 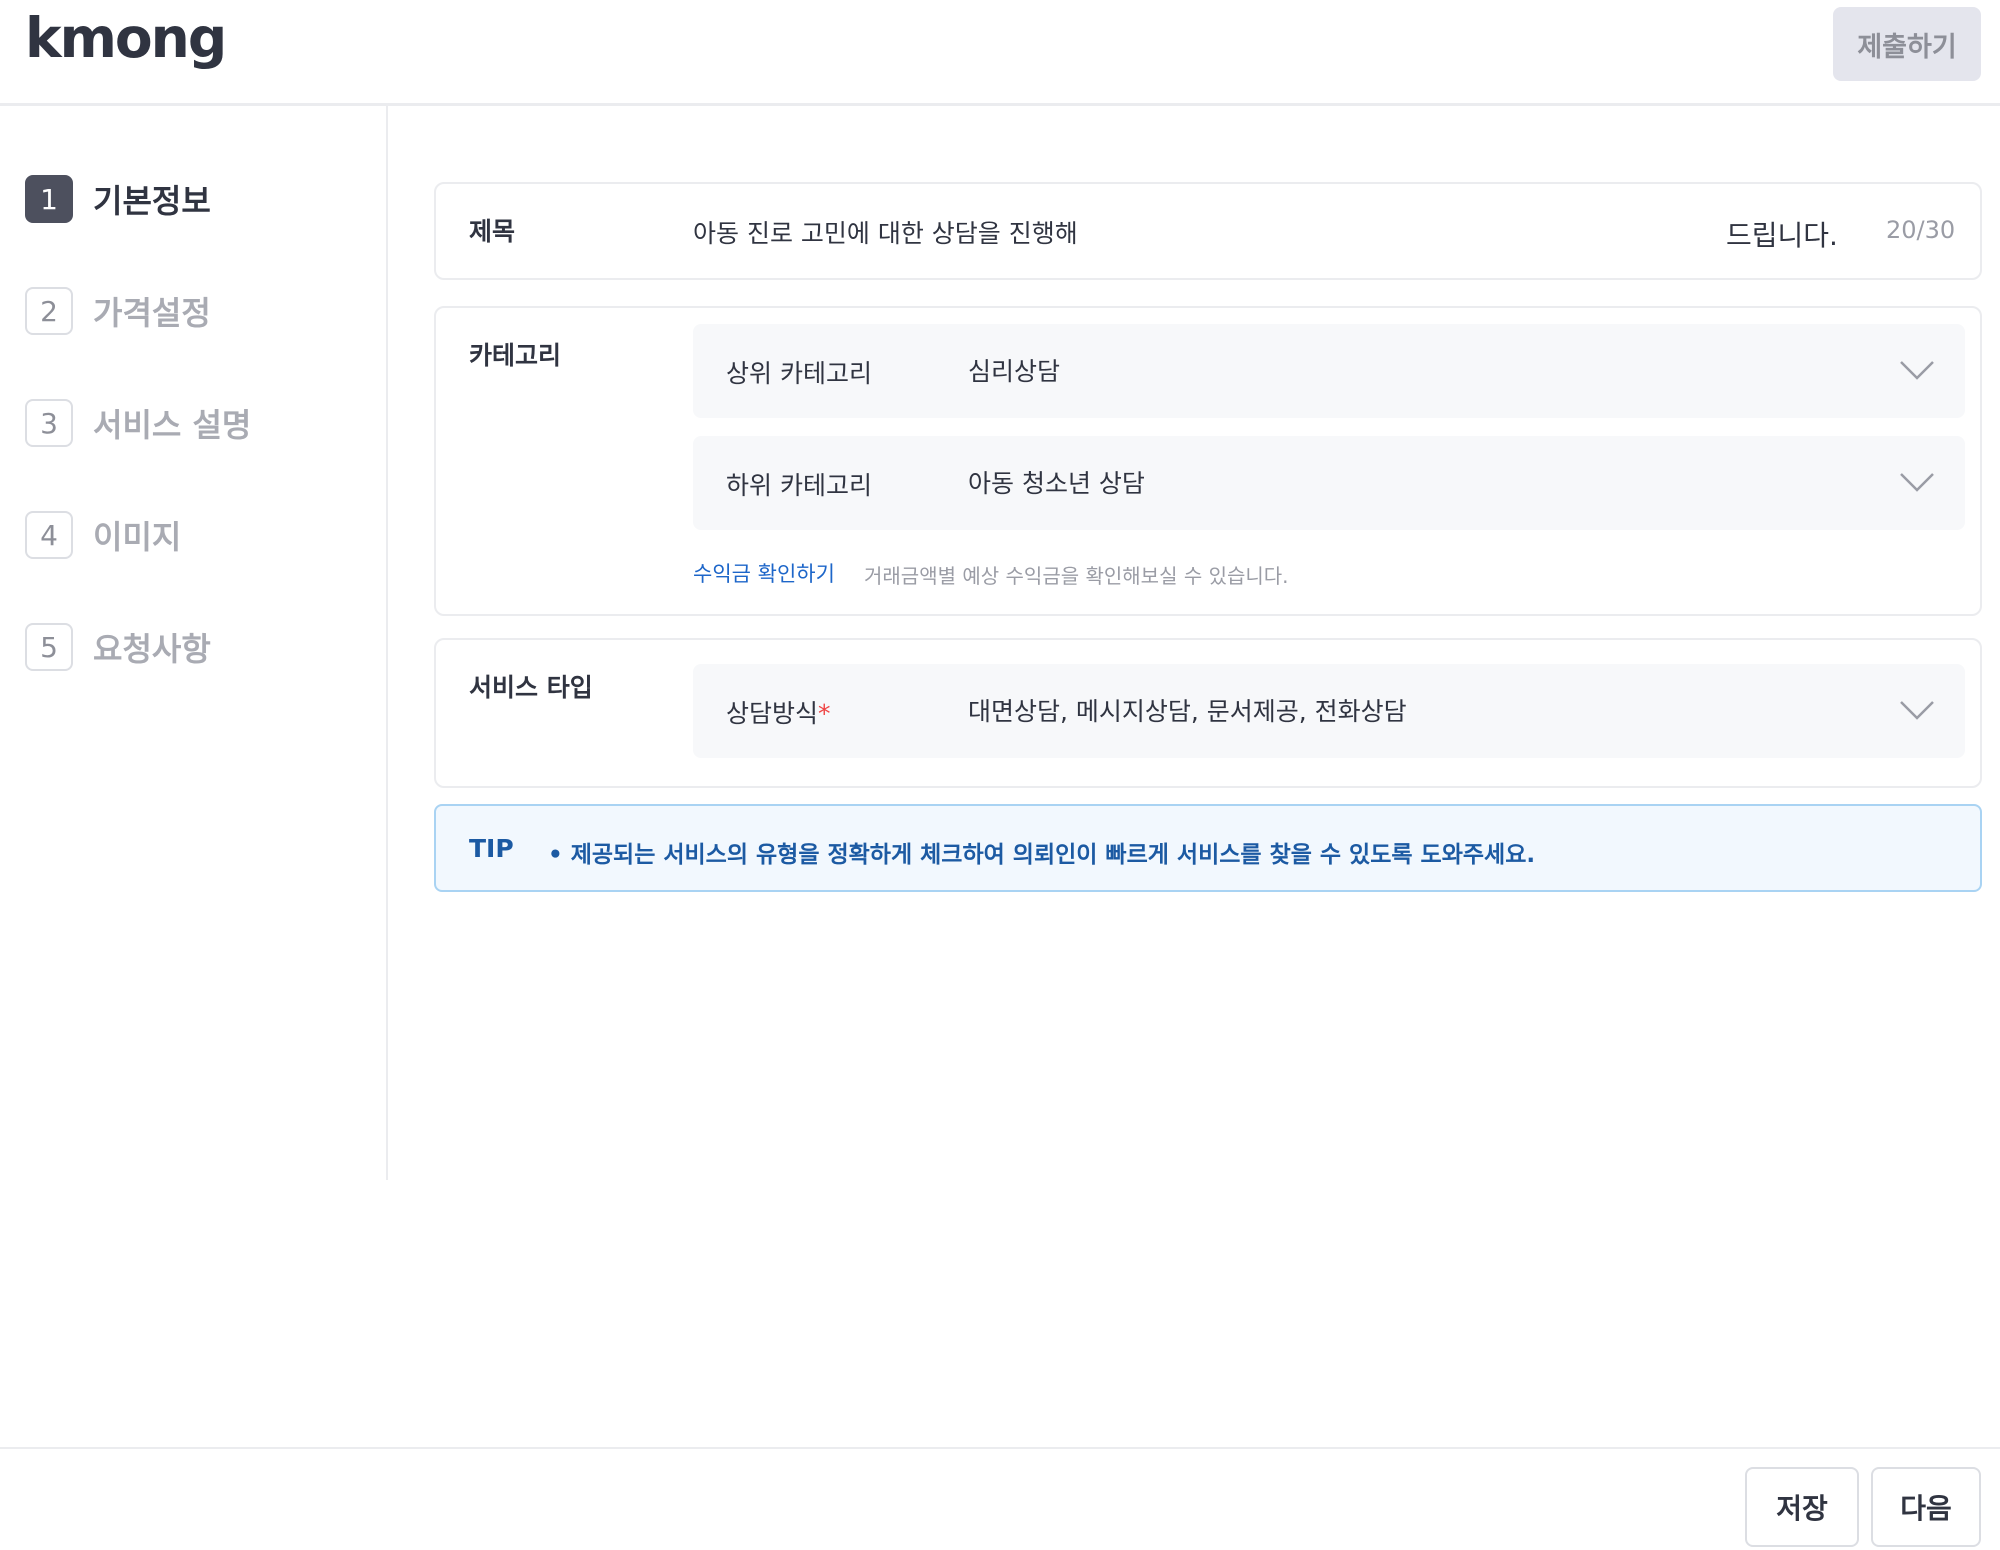 What do you see at coordinates (49, 311) in the screenshot?
I see `step-number: 2` at bounding box center [49, 311].